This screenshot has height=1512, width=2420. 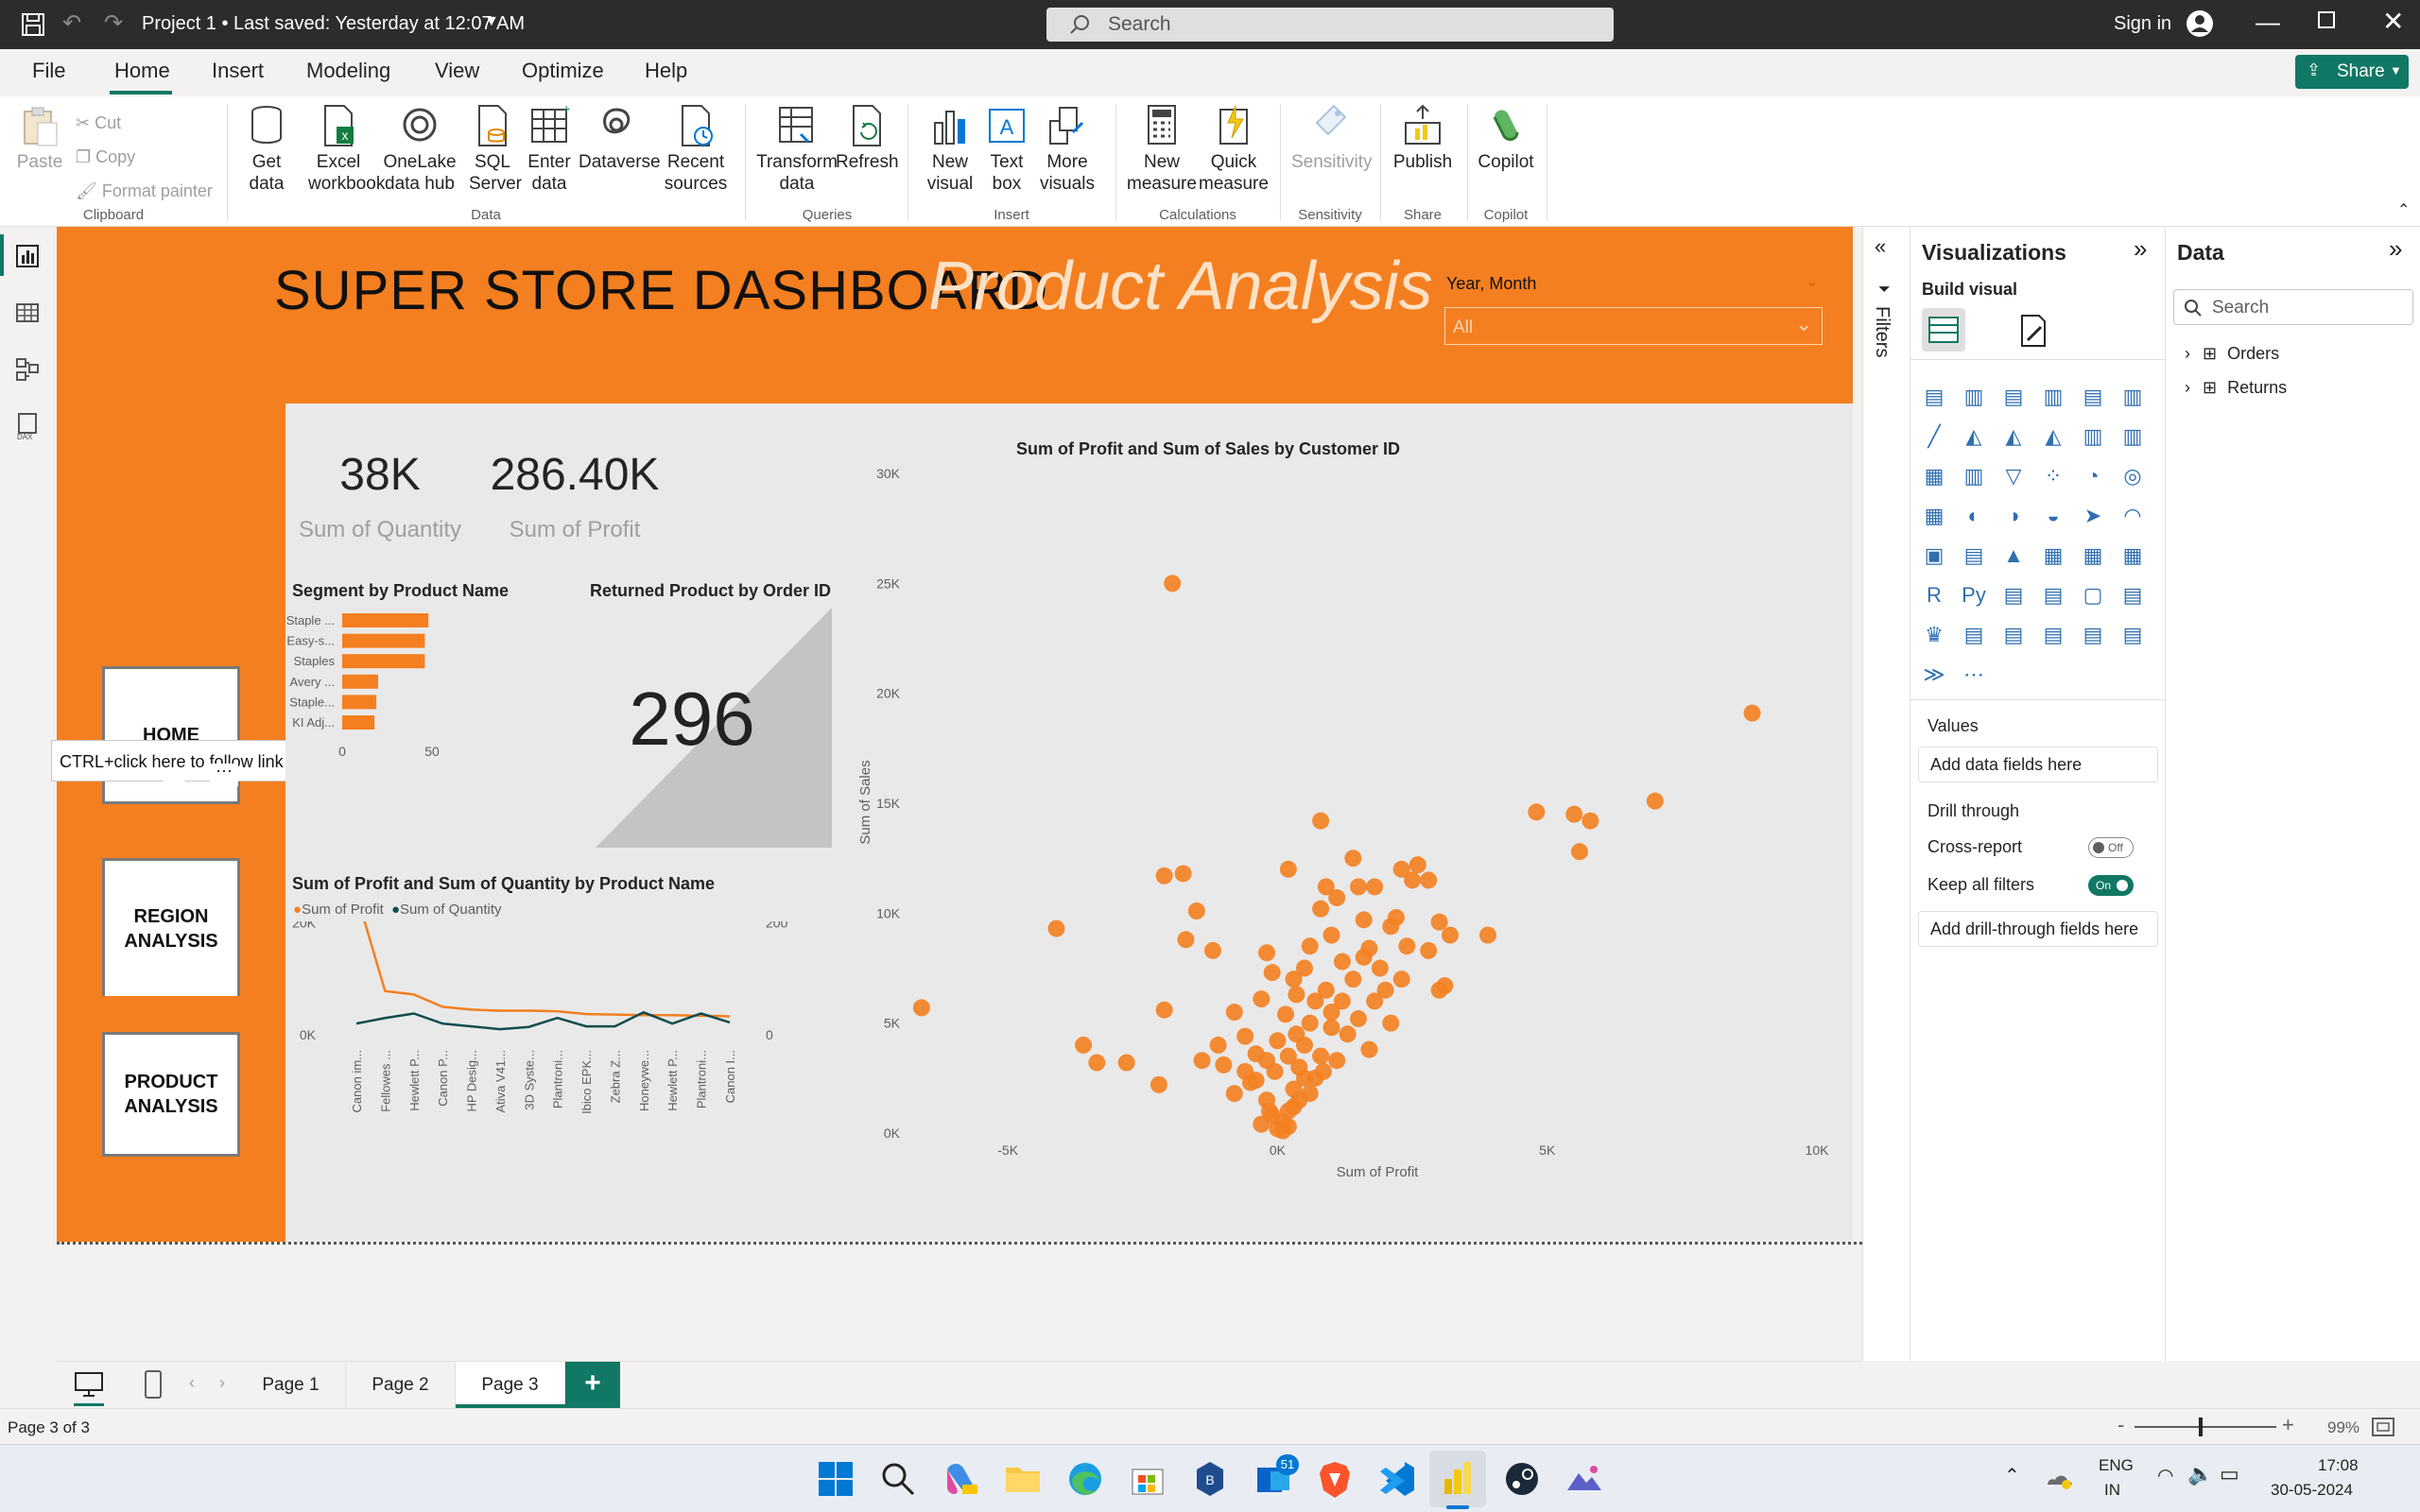 What do you see at coordinates (291, 1385) in the screenshot?
I see `page-tab-1: Page 1` at bounding box center [291, 1385].